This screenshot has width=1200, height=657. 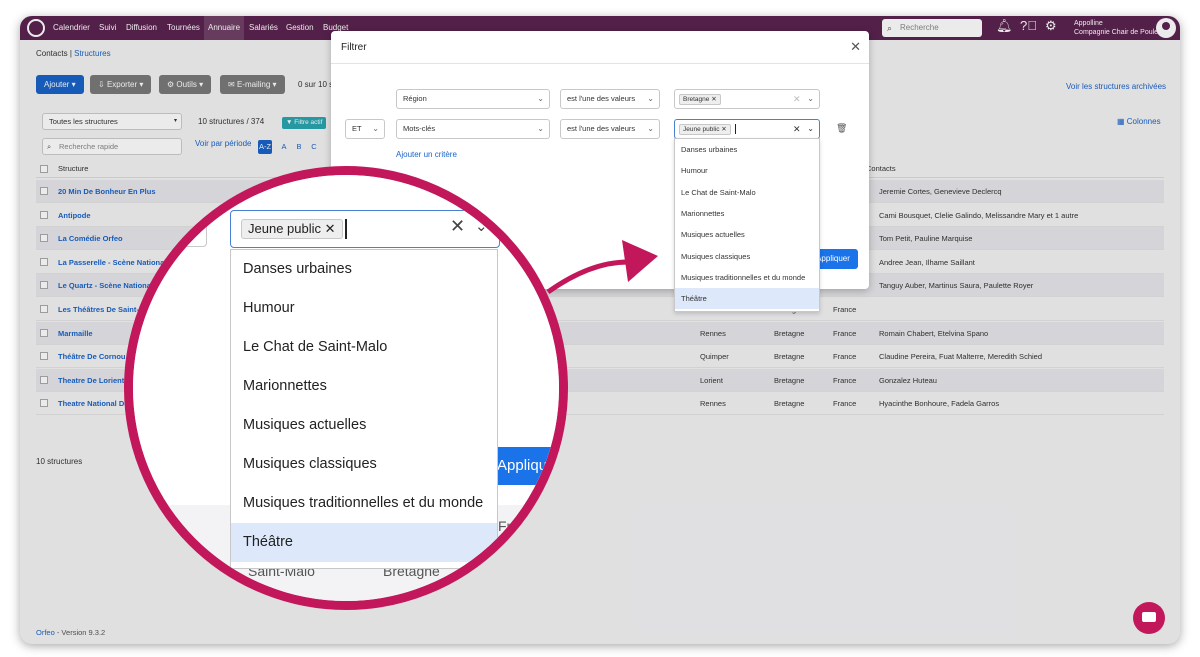 What do you see at coordinates (855, 47) in the screenshot?
I see `close-icon: ✕` at bounding box center [855, 47].